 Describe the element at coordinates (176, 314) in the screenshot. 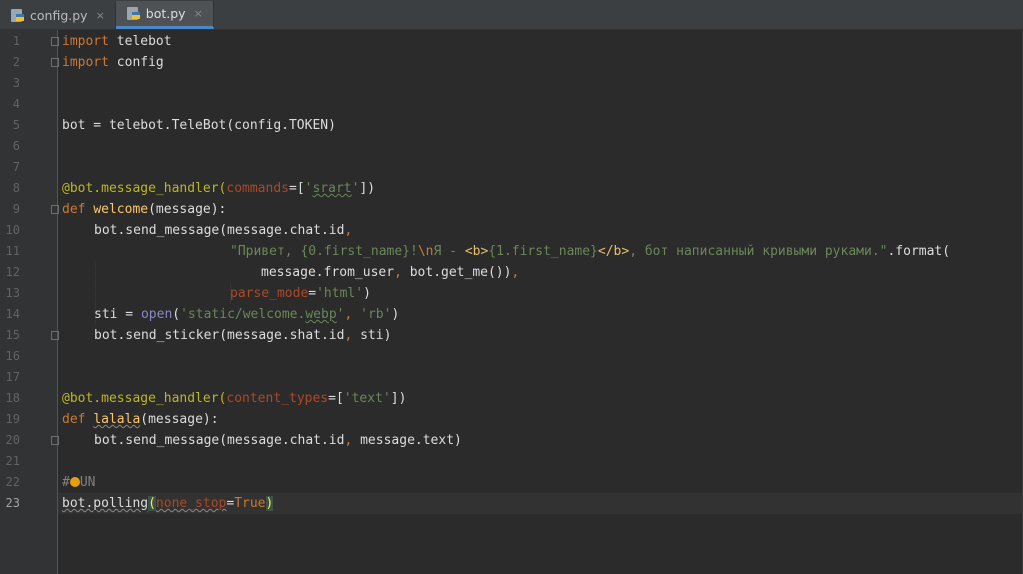

I see `code-text: (` at that location.